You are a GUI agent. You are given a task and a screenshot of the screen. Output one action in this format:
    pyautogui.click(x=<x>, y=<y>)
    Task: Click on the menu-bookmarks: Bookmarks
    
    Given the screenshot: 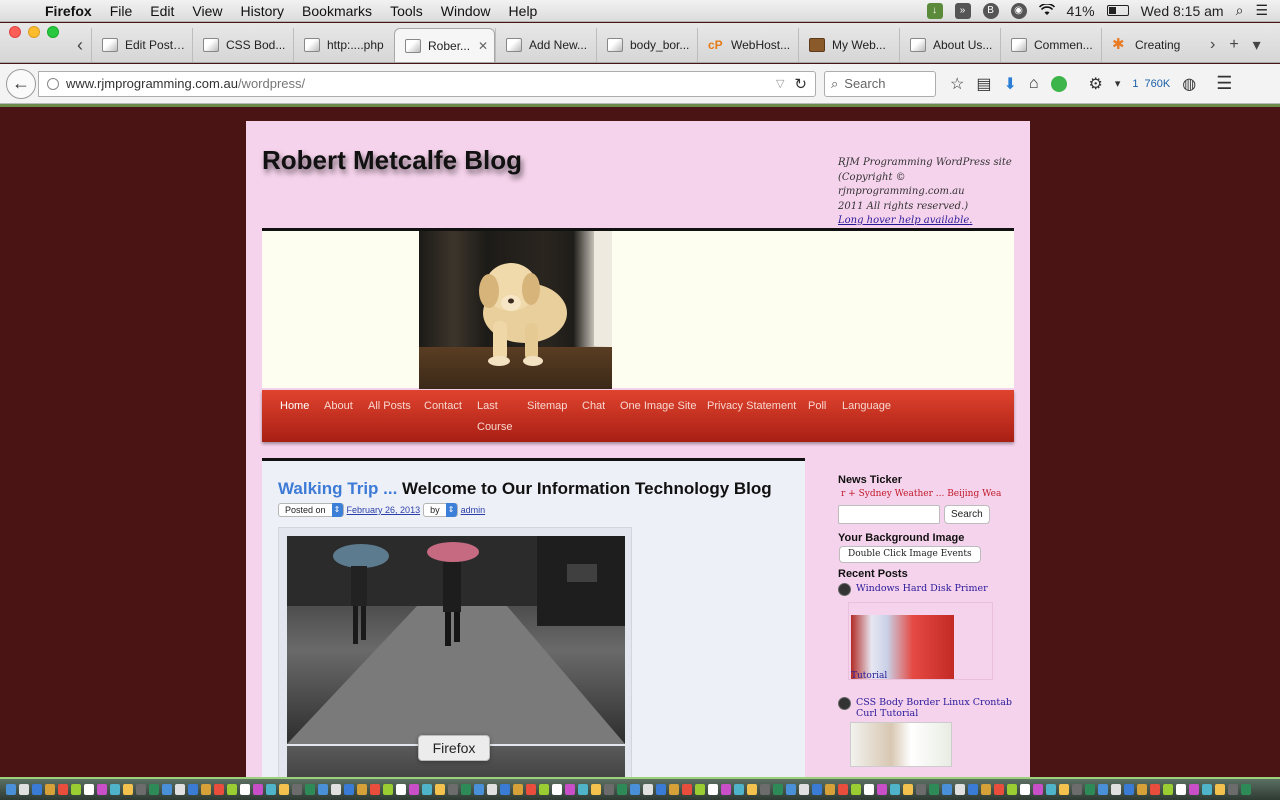 What is the action you would take?
    pyautogui.click(x=337, y=11)
    